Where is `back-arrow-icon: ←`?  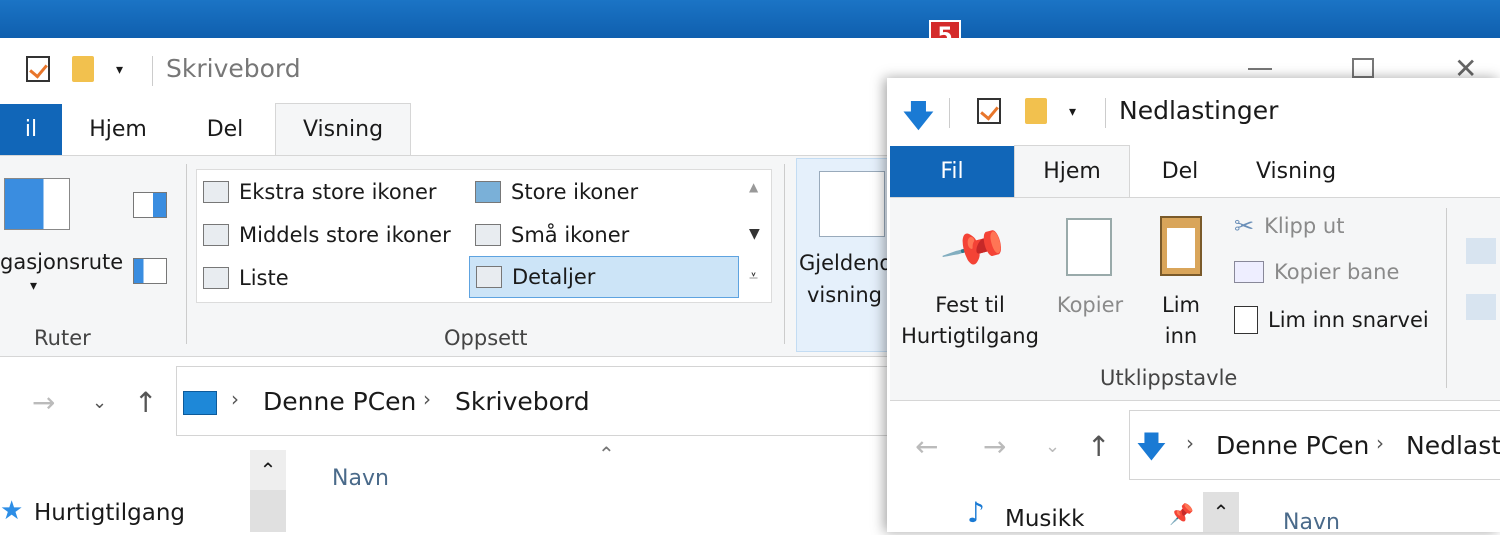
back-arrow-icon: ← is located at coordinates (926, 446).